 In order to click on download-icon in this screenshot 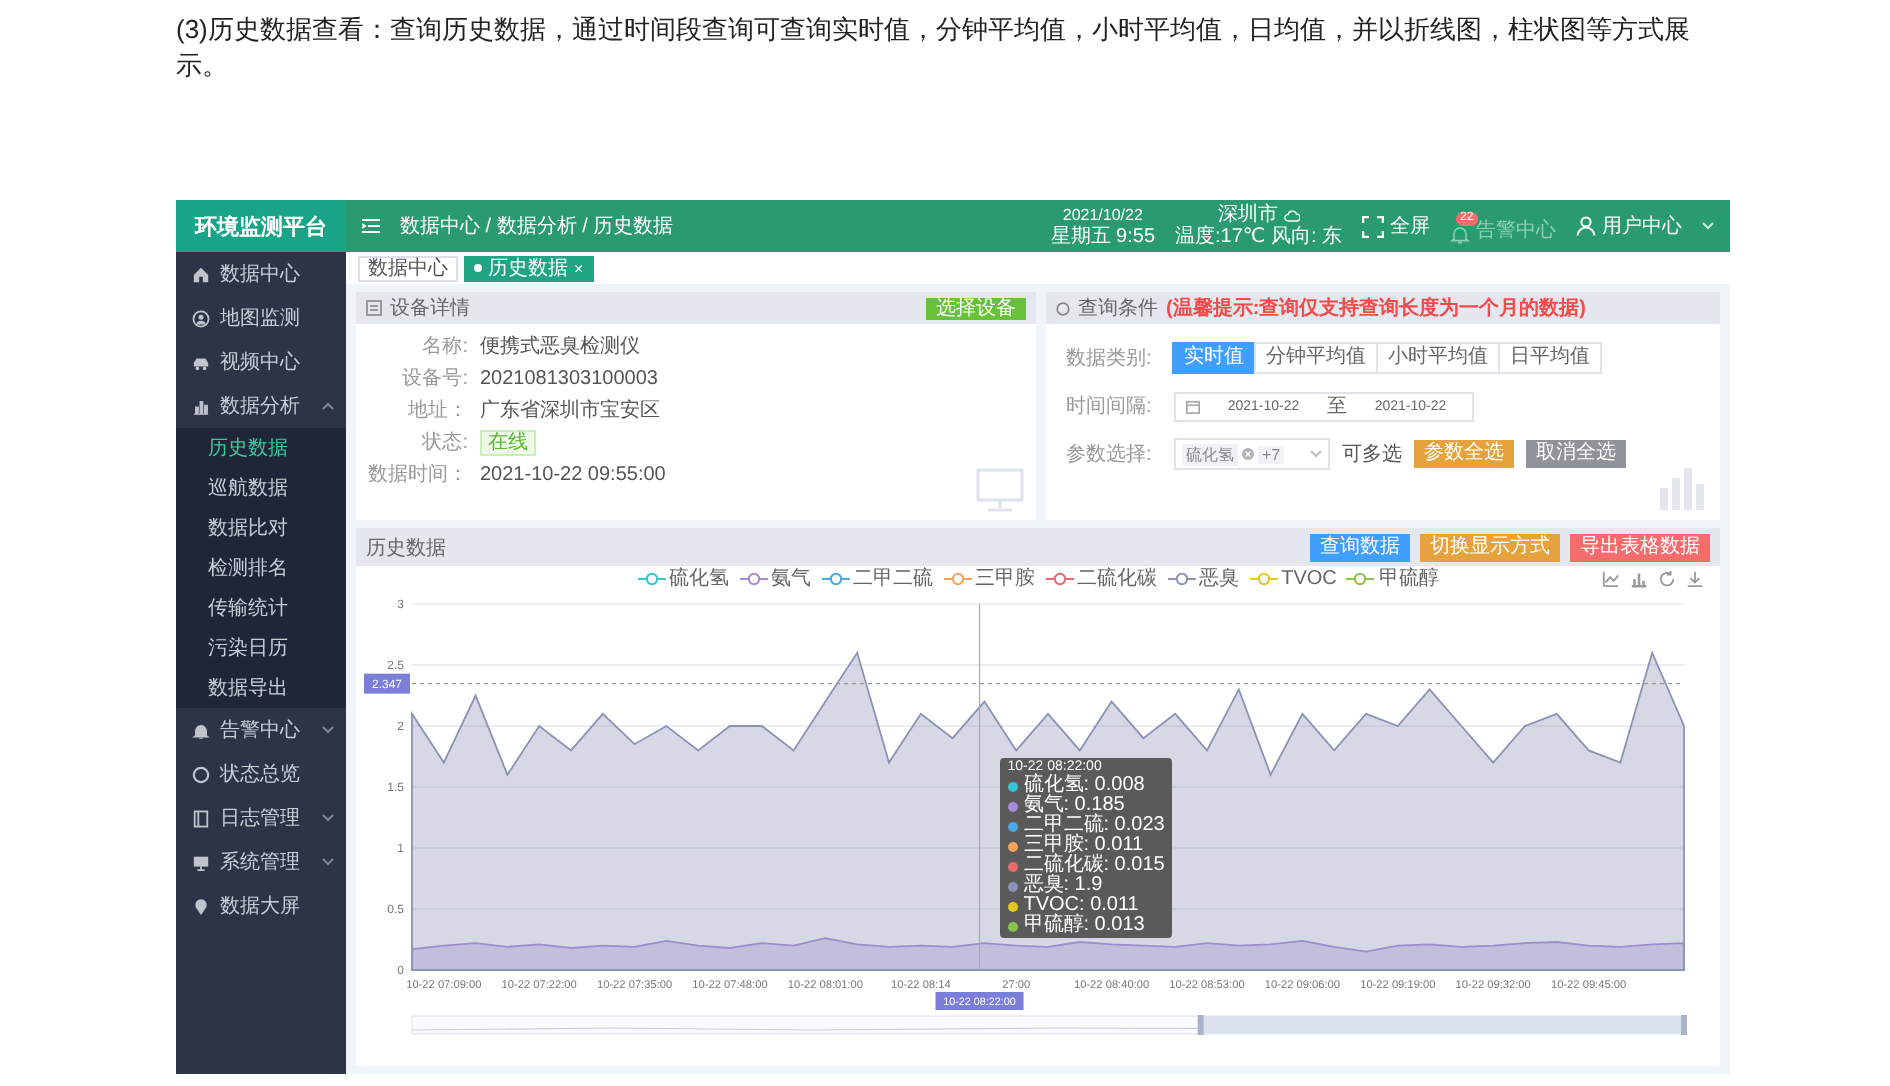, I will do `click(1695, 578)`.